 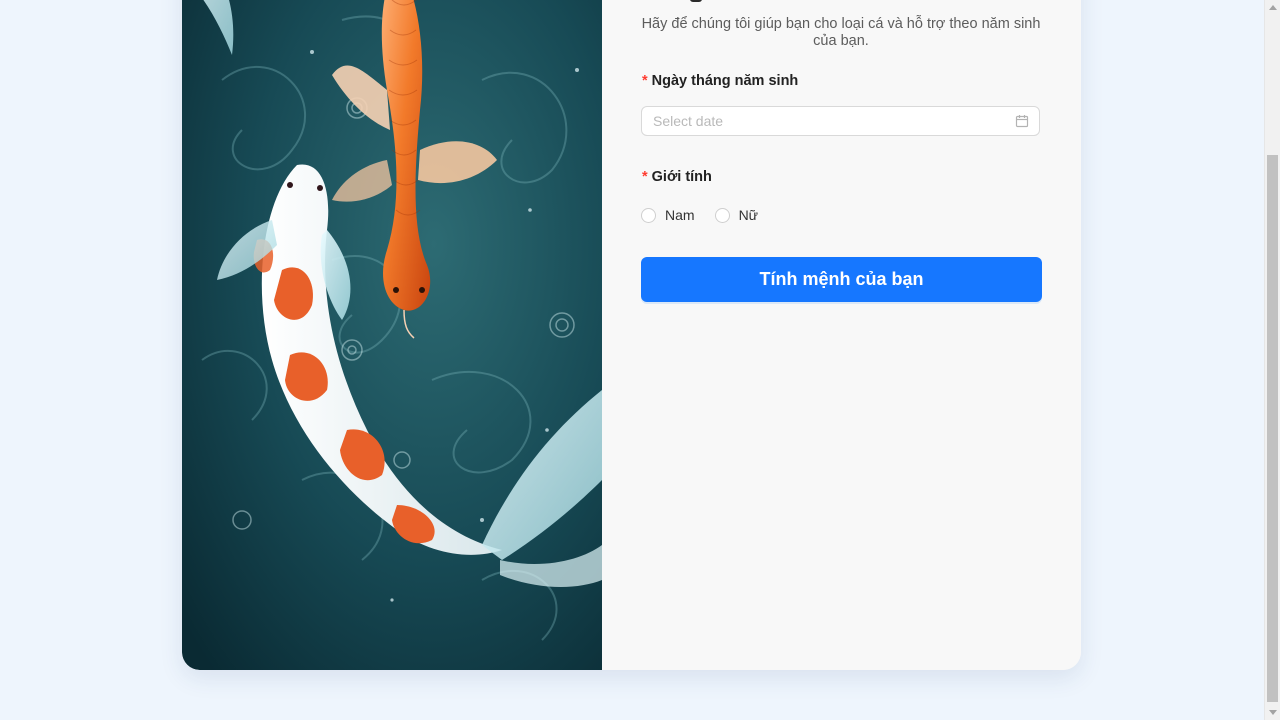 What do you see at coordinates (1273, 712) in the screenshot?
I see `scroll-down-icon` at bounding box center [1273, 712].